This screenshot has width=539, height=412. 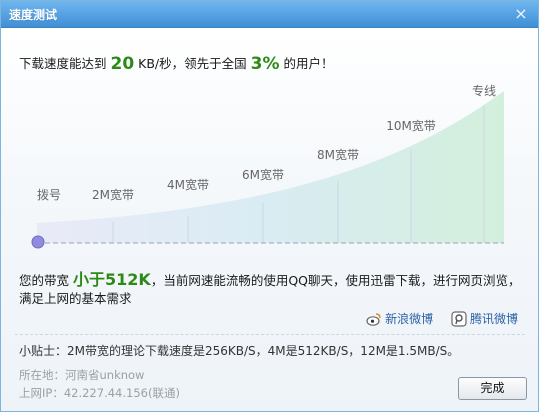 What do you see at coordinates (33, 15) in the screenshot?
I see `window-title: 速度测试` at bounding box center [33, 15].